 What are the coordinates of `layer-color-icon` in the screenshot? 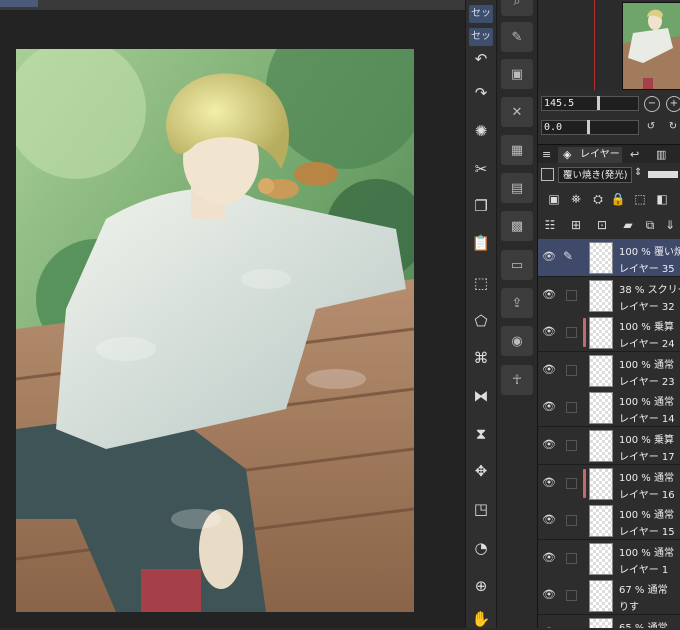 It's located at (547, 174).